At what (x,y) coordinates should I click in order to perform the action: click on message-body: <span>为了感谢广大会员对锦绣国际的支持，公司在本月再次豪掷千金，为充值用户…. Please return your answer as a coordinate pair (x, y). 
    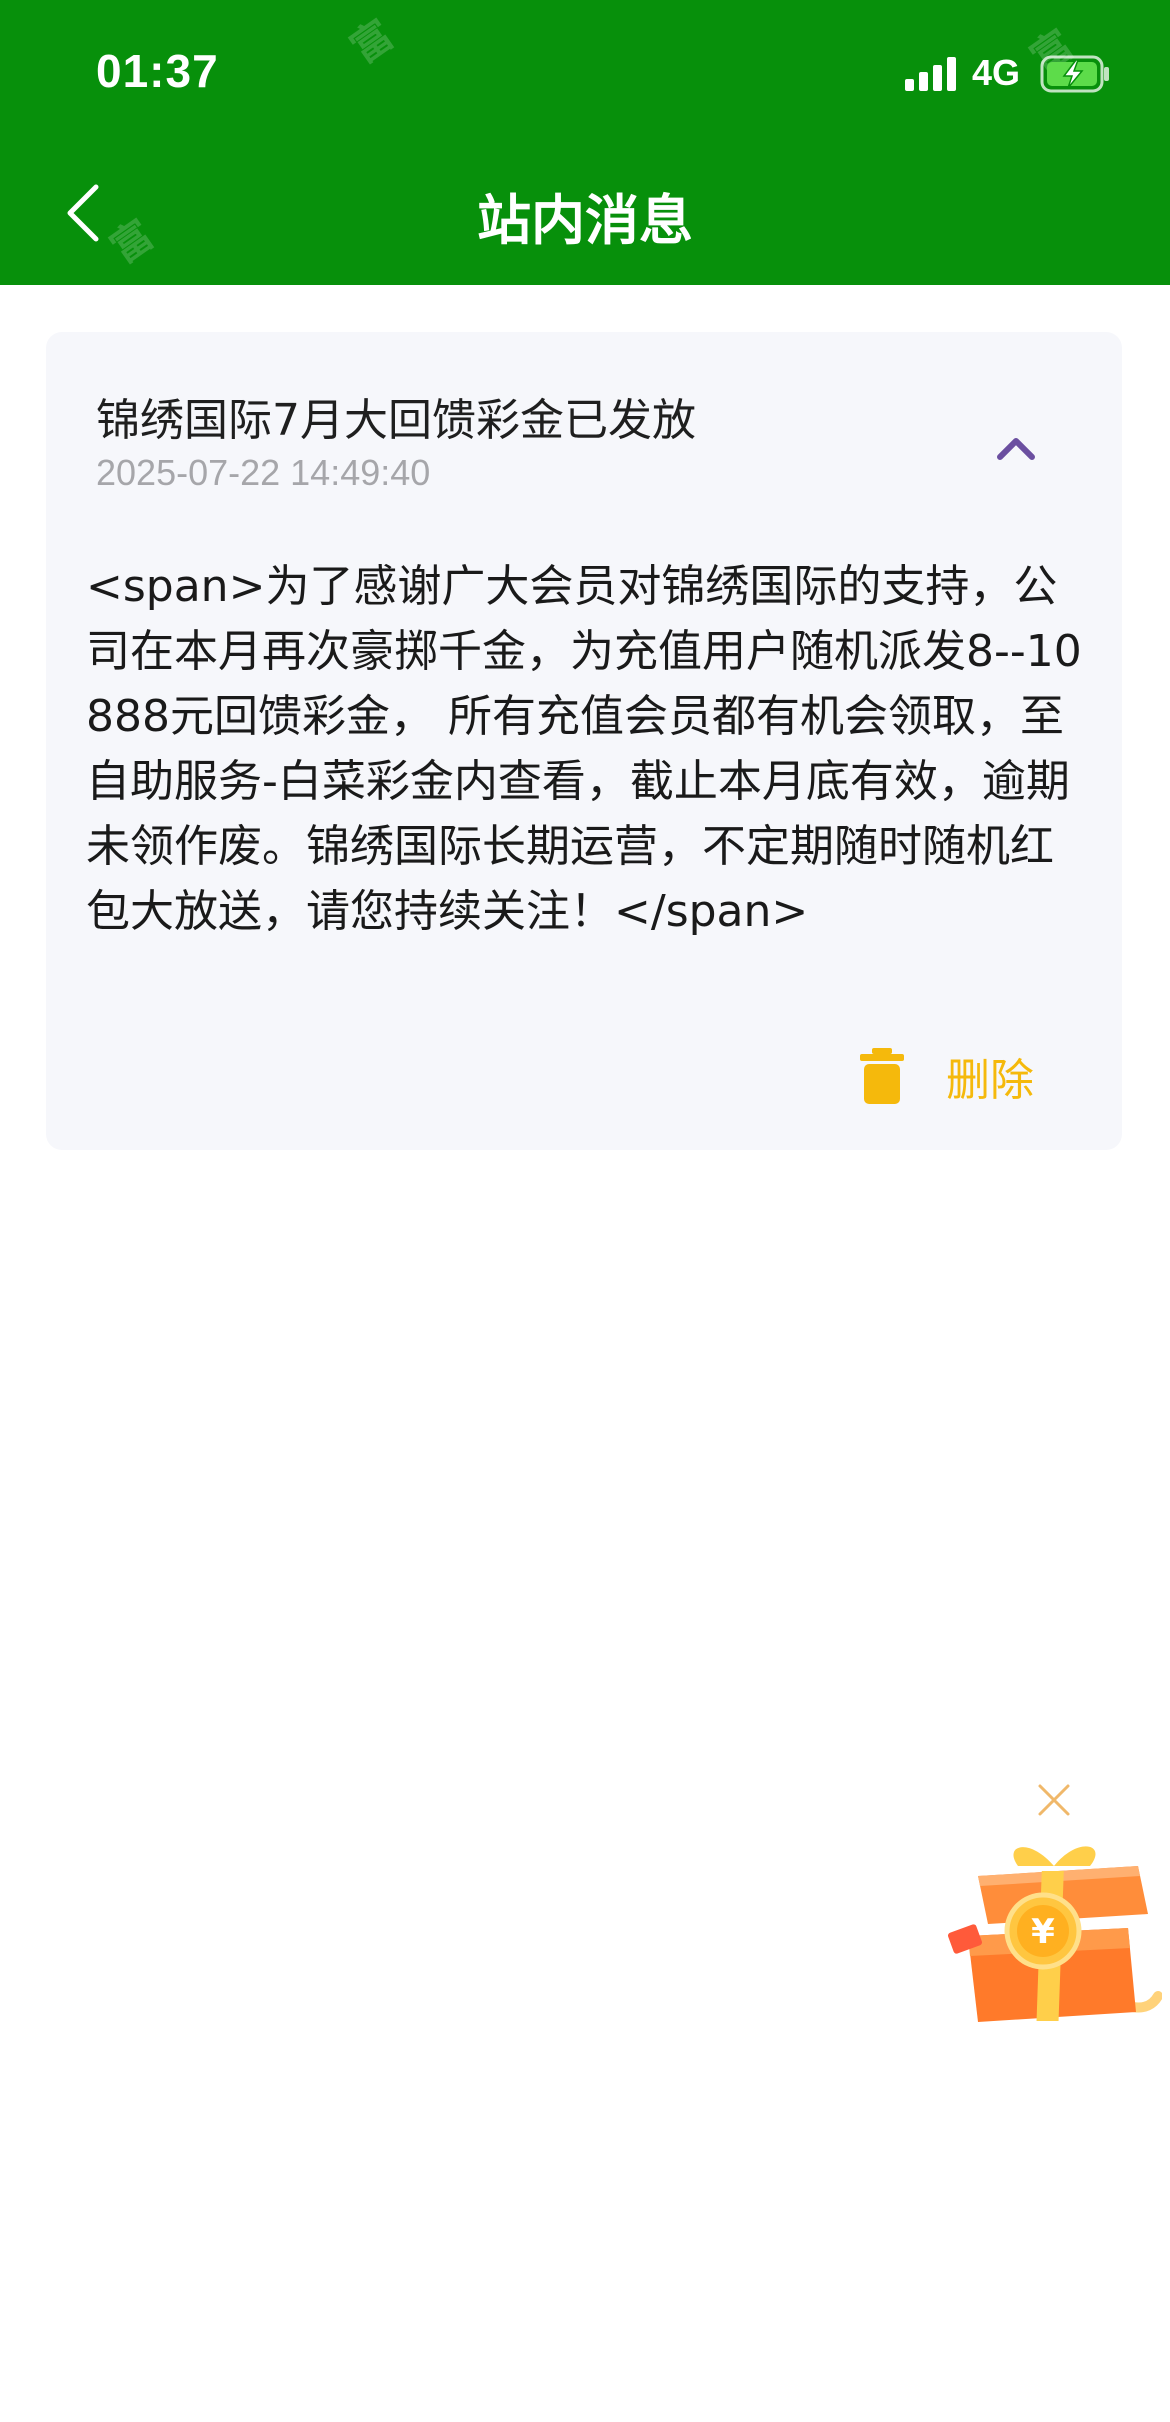
    Looking at the image, I should click on (584, 749).